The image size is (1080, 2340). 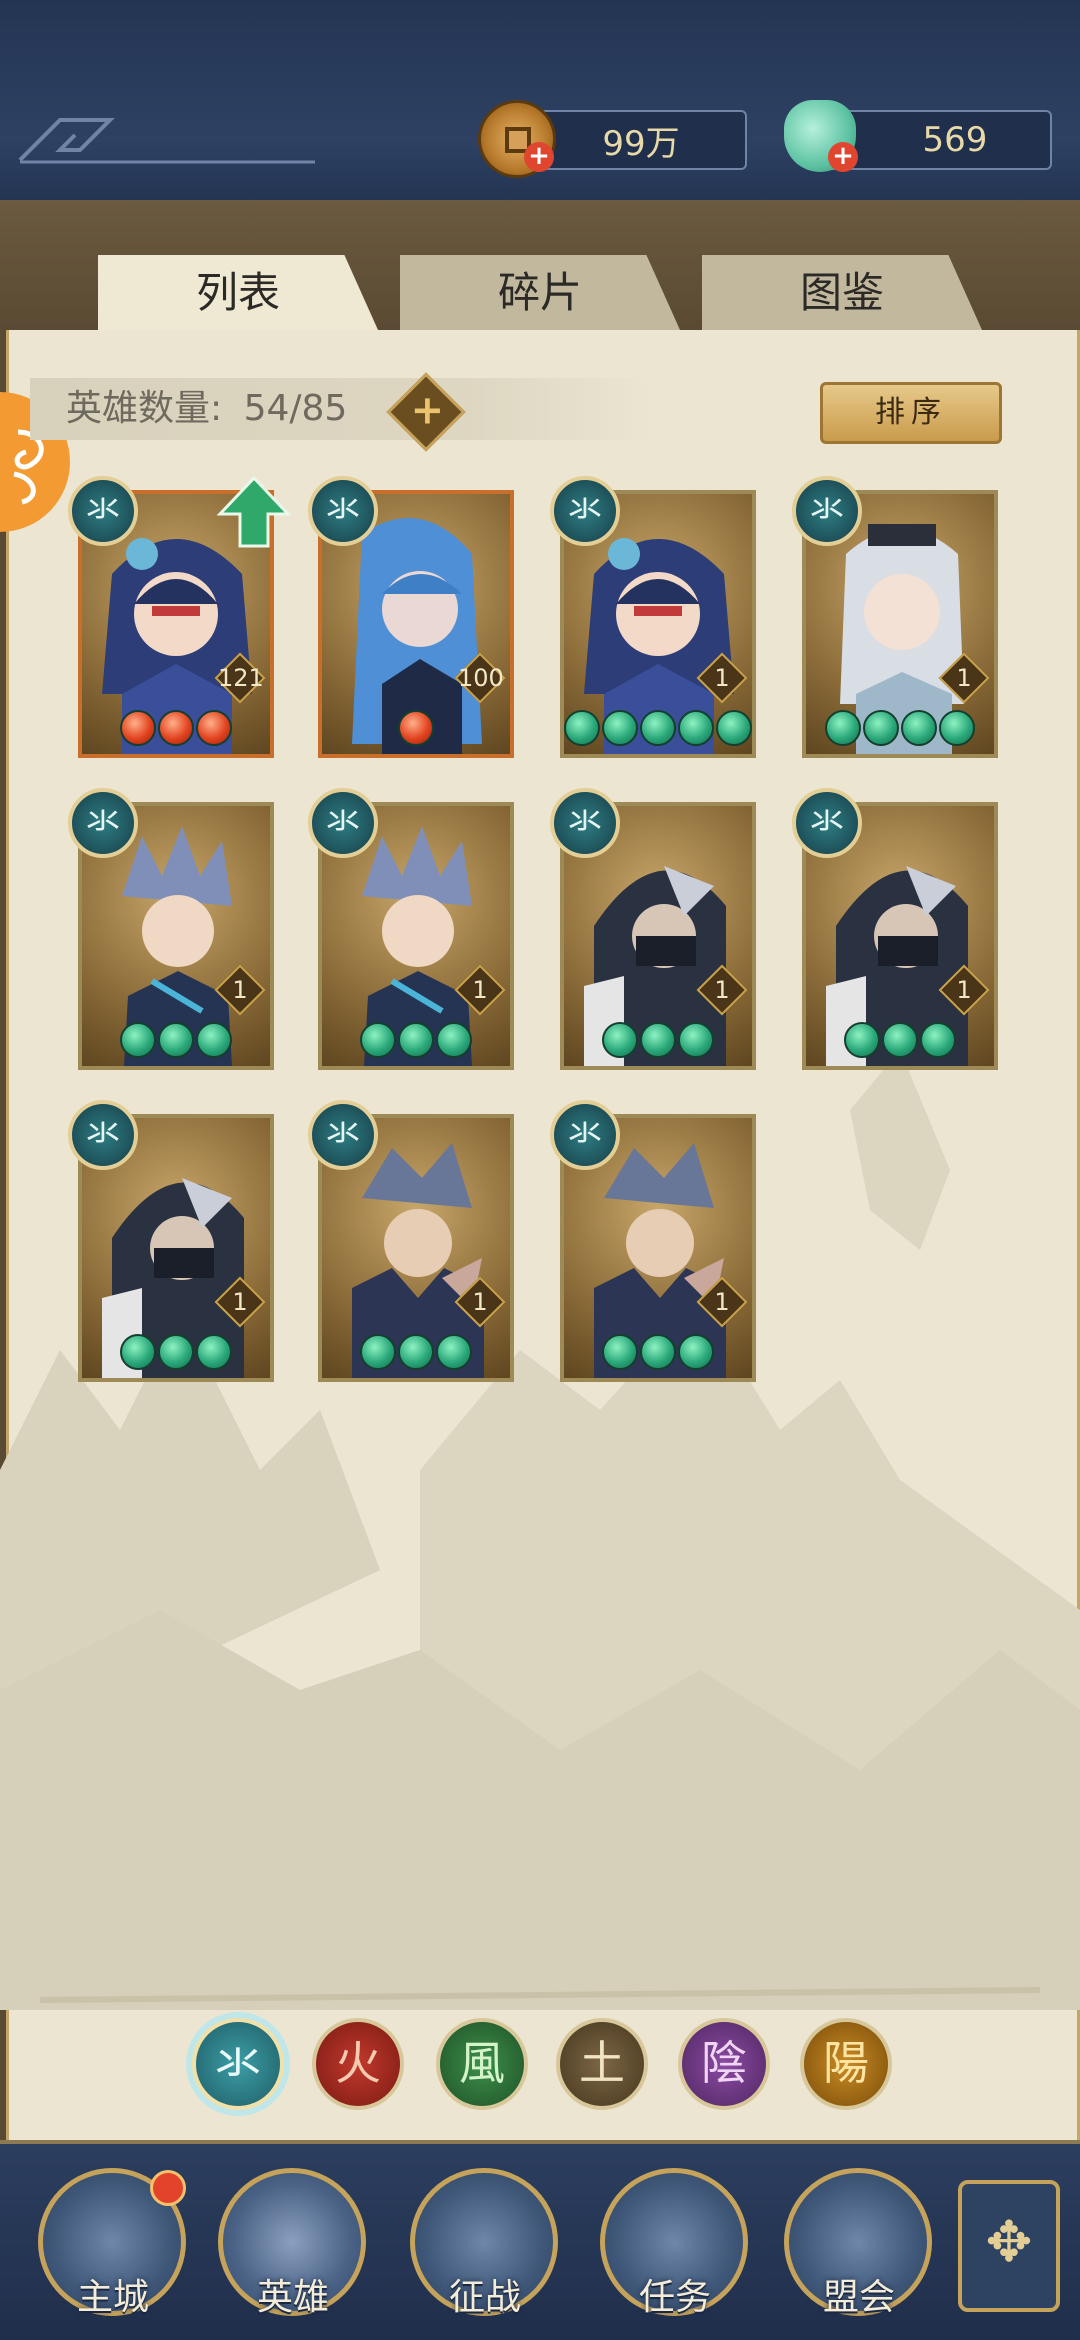 I want to click on nav-label: 征战, so click(x=484, y=2297).